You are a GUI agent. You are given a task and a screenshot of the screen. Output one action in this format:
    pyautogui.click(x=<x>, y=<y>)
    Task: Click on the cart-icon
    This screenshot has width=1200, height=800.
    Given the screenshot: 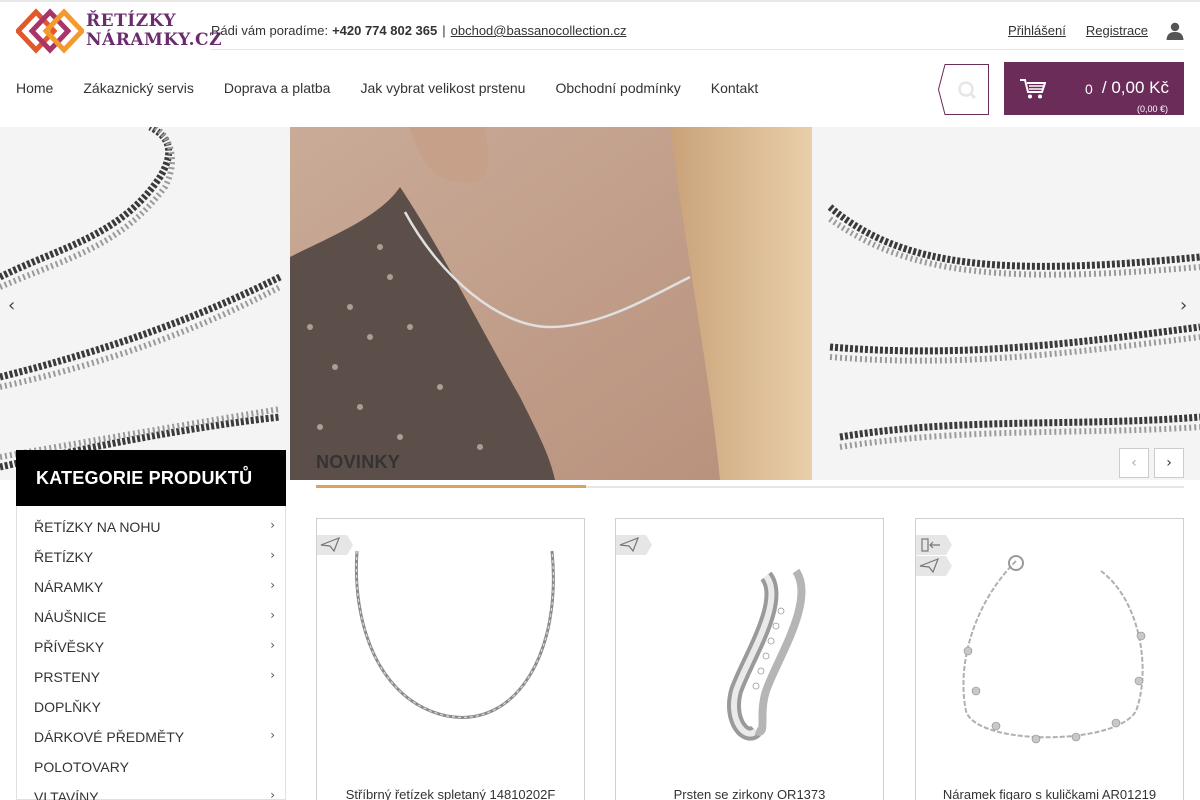 What is the action you would take?
    pyautogui.click(x=1033, y=89)
    